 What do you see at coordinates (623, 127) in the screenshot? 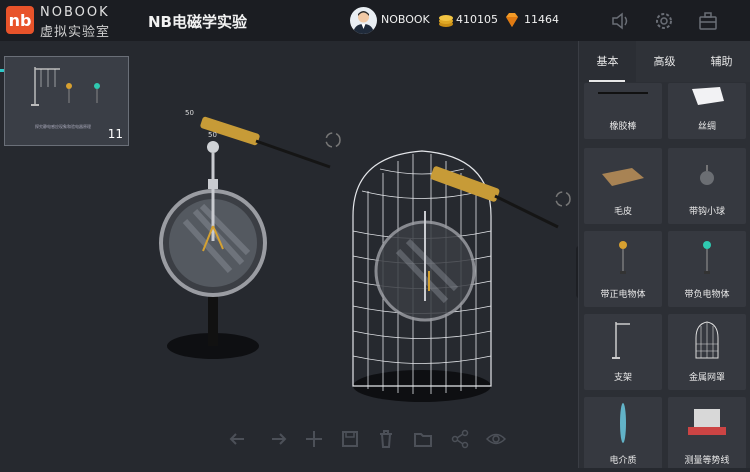
I see `item-label: 橡胶棒` at bounding box center [623, 127].